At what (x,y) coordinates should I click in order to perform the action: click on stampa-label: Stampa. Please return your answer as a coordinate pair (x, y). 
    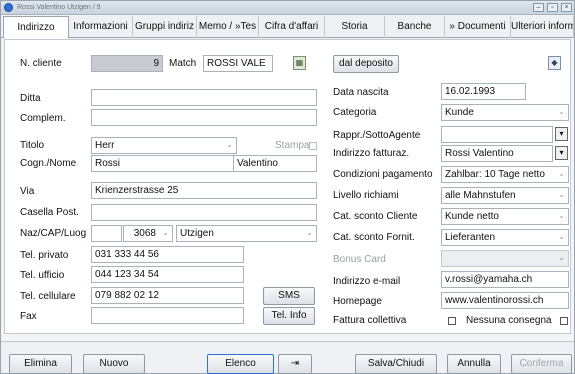
    Looking at the image, I should click on (292, 145).